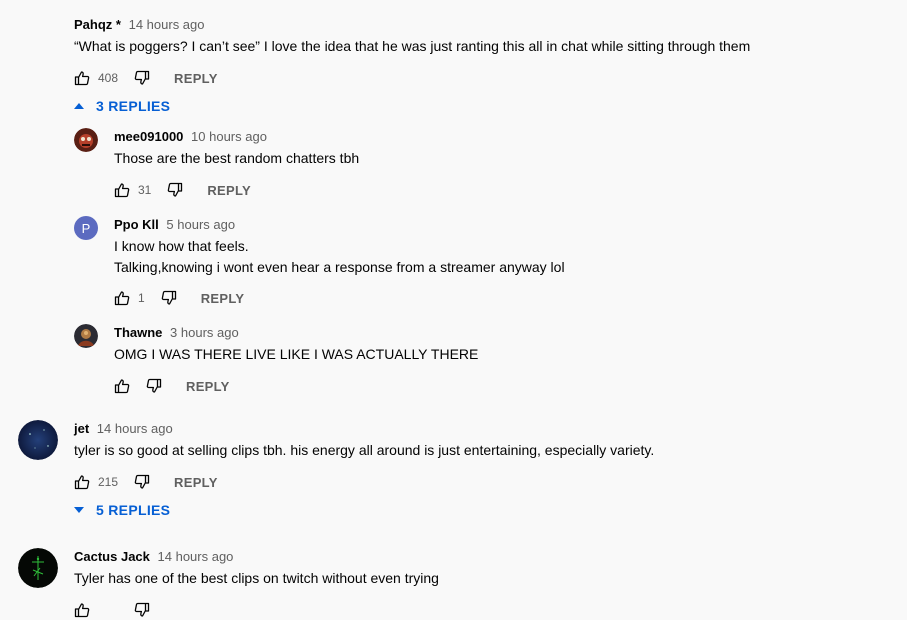  I want to click on reply-actions: 31 REPLY, so click(182, 190).